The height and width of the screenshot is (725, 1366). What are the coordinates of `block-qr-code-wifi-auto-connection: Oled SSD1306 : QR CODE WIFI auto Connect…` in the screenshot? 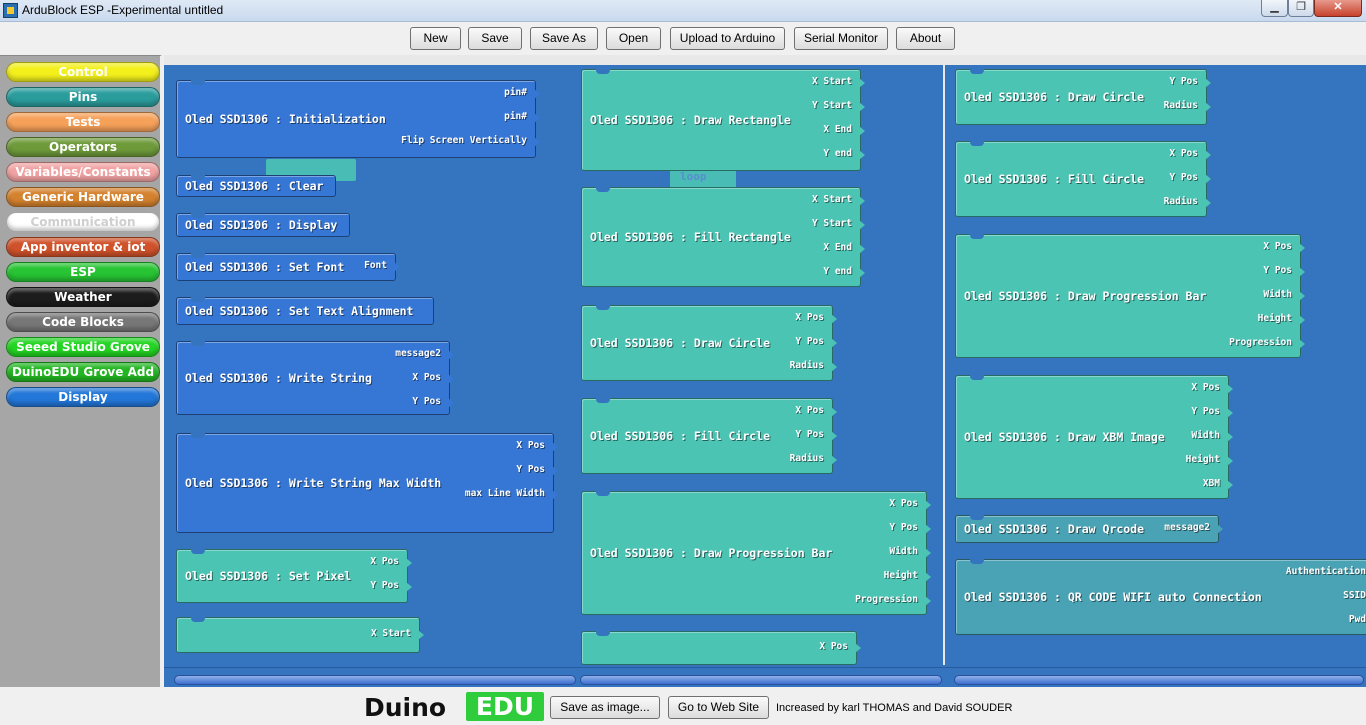 It's located at (1160, 597).